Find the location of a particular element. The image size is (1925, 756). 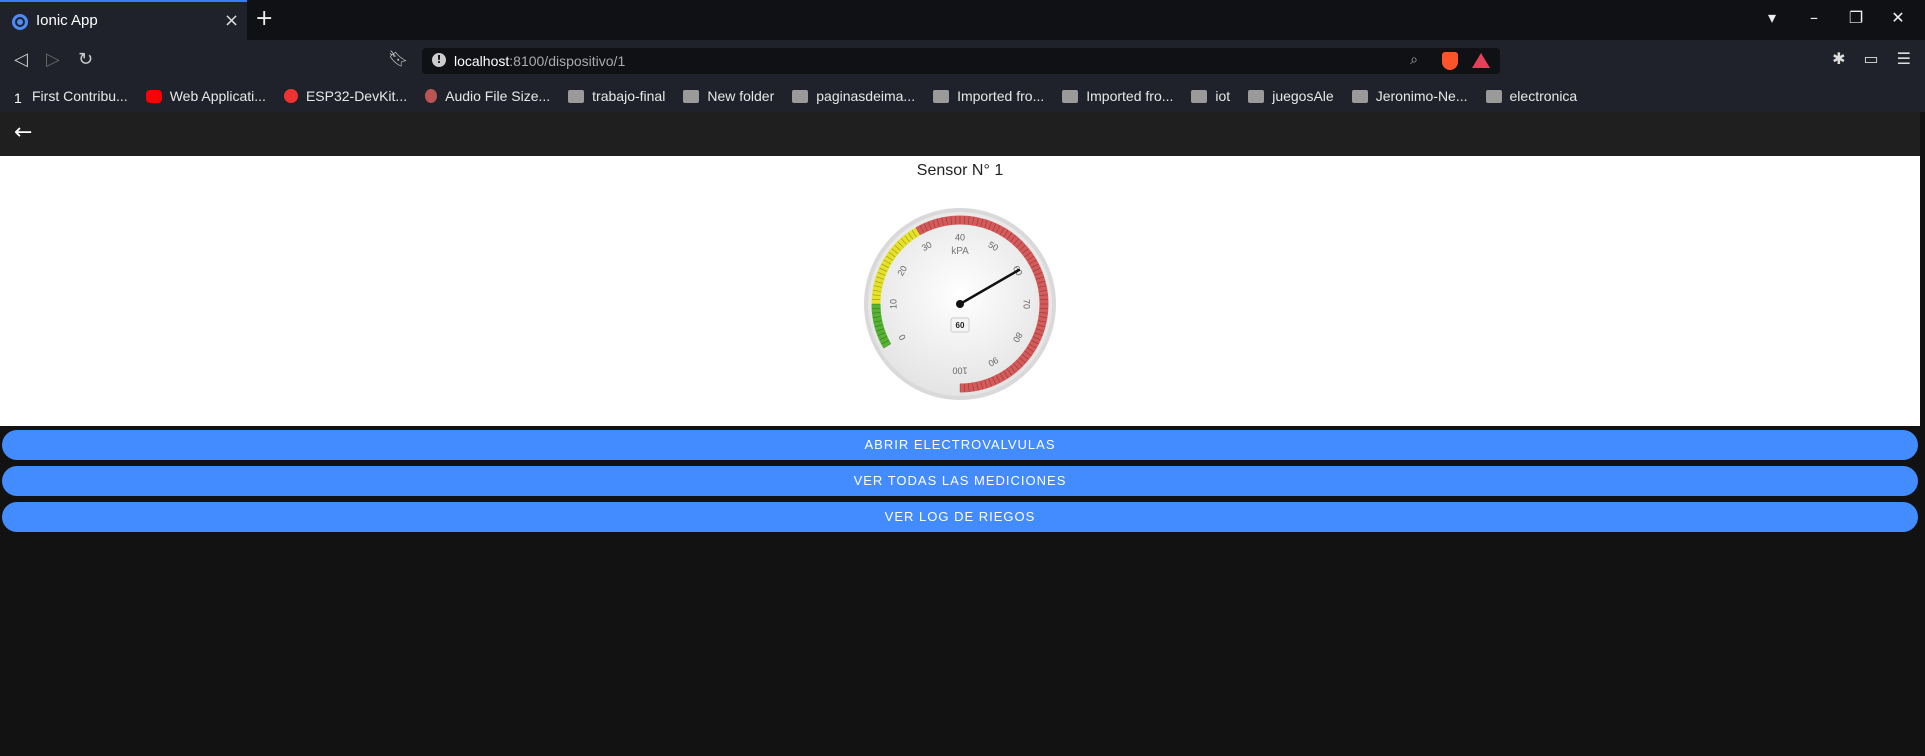

wallet-icon: ▭ is located at coordinates (1871, 58).